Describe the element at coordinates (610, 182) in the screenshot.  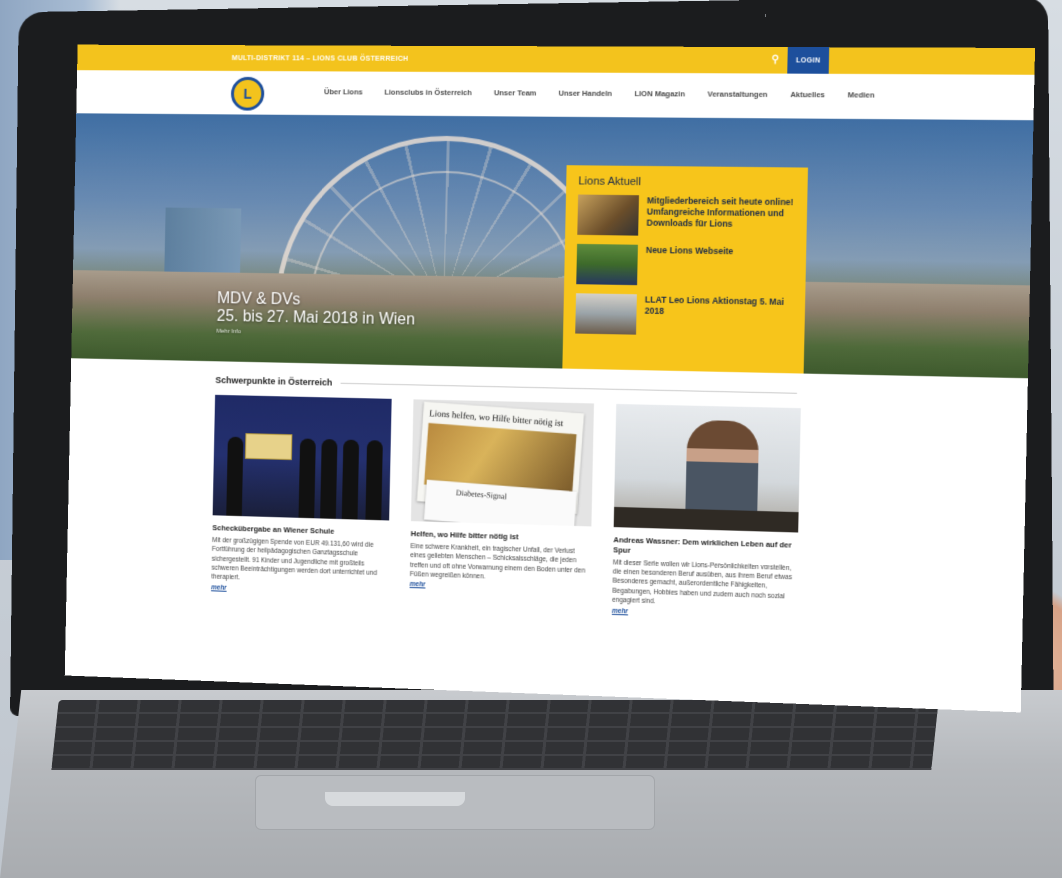
I see `news-heading: Lions Aktuell` at that location.